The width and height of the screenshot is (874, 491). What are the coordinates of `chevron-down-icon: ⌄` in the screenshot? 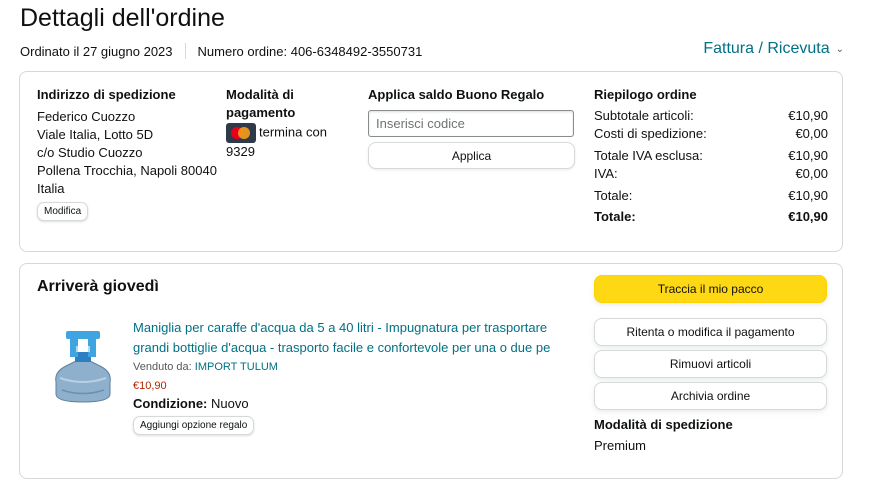 It's located at (840, 49).